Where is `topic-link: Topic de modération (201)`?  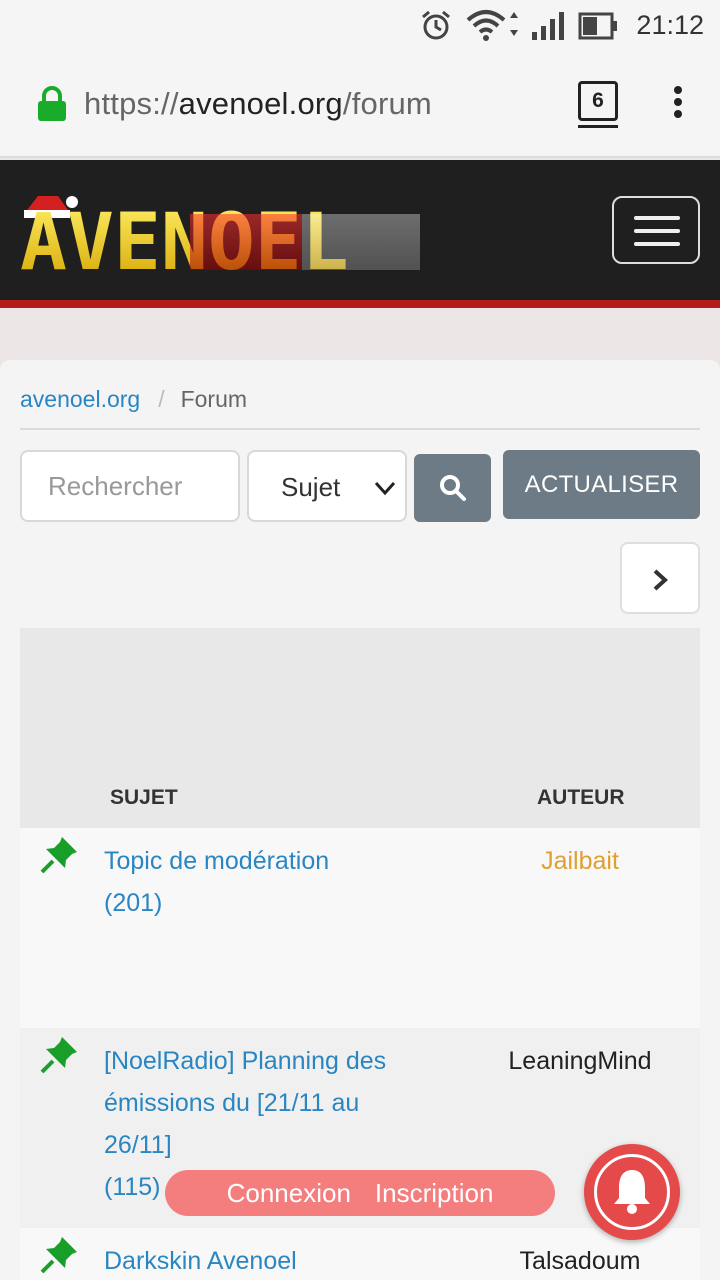
topic-link: Topic de modération (201) is located at coordinates (259, 882).